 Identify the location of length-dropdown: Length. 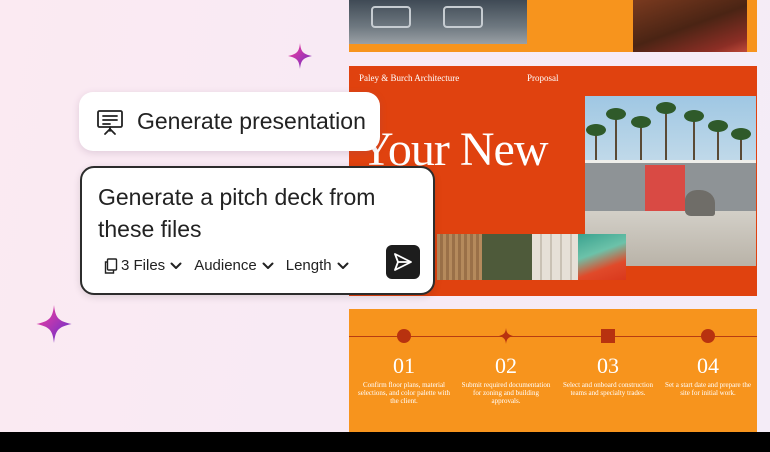
(317, 265).